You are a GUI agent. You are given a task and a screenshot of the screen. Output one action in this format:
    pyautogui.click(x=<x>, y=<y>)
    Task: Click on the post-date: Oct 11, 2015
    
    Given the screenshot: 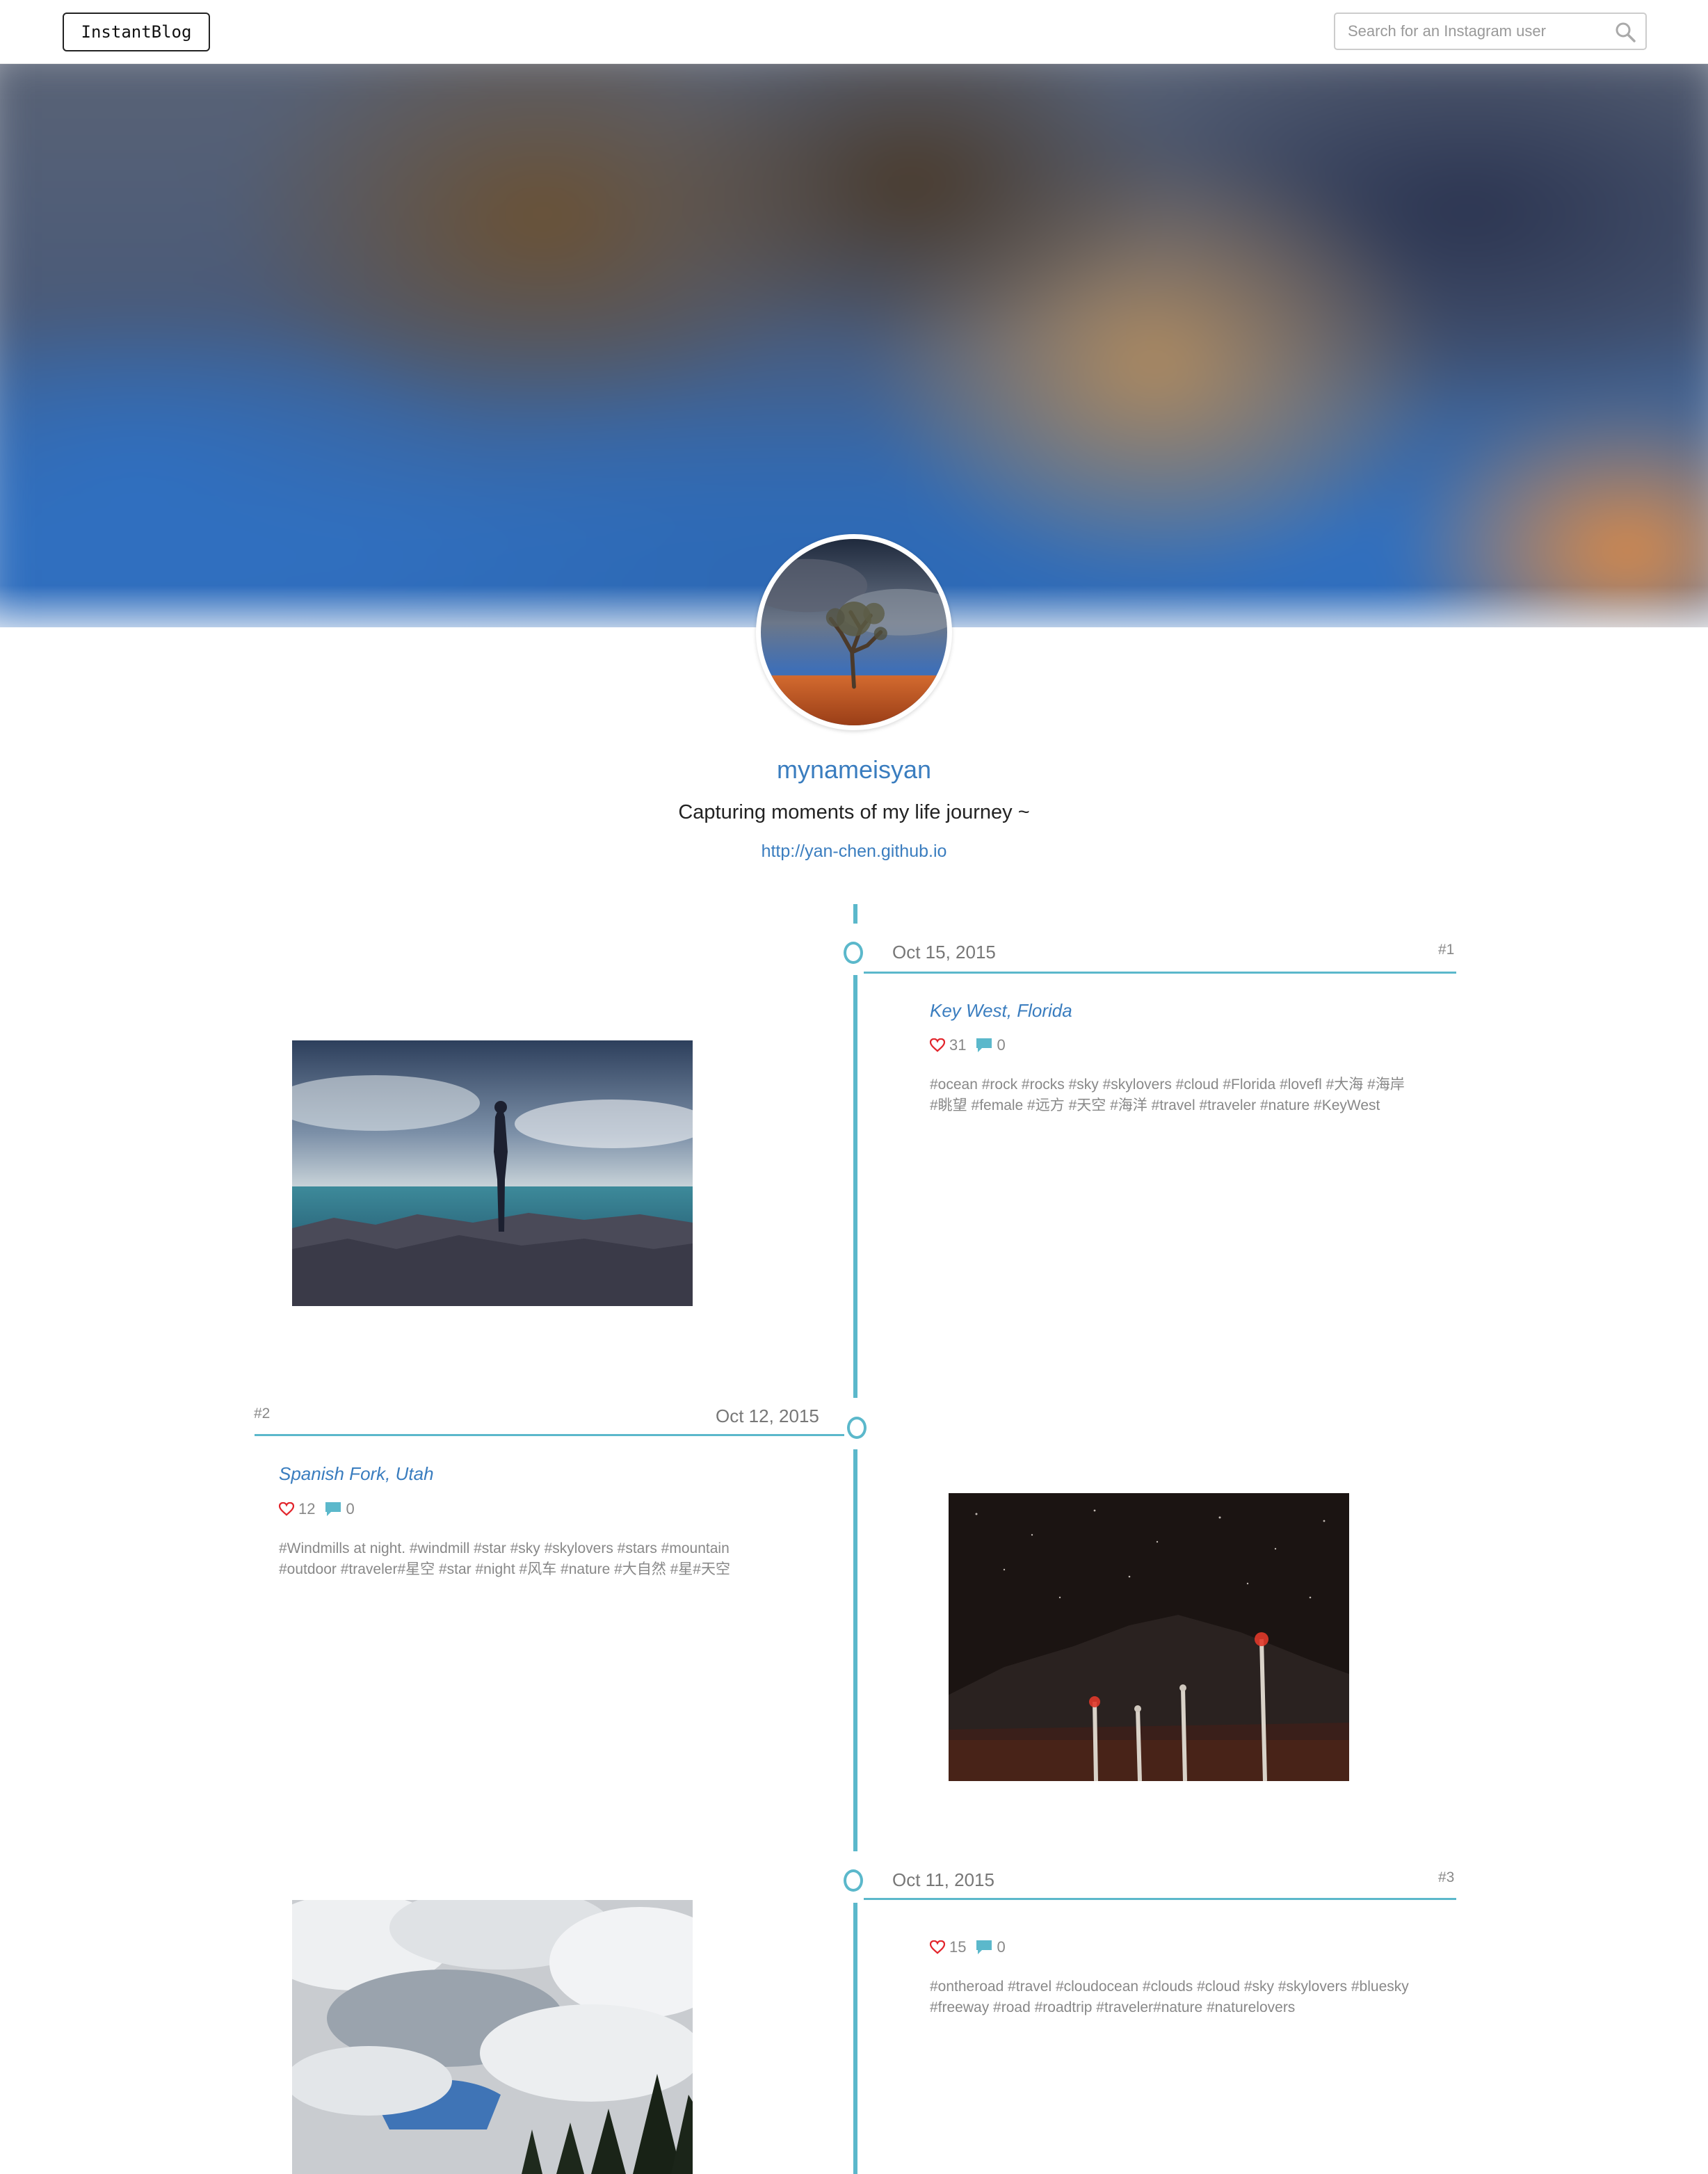 What is the action you would take?
    pyautogui.click(x=943, y=1879)
    